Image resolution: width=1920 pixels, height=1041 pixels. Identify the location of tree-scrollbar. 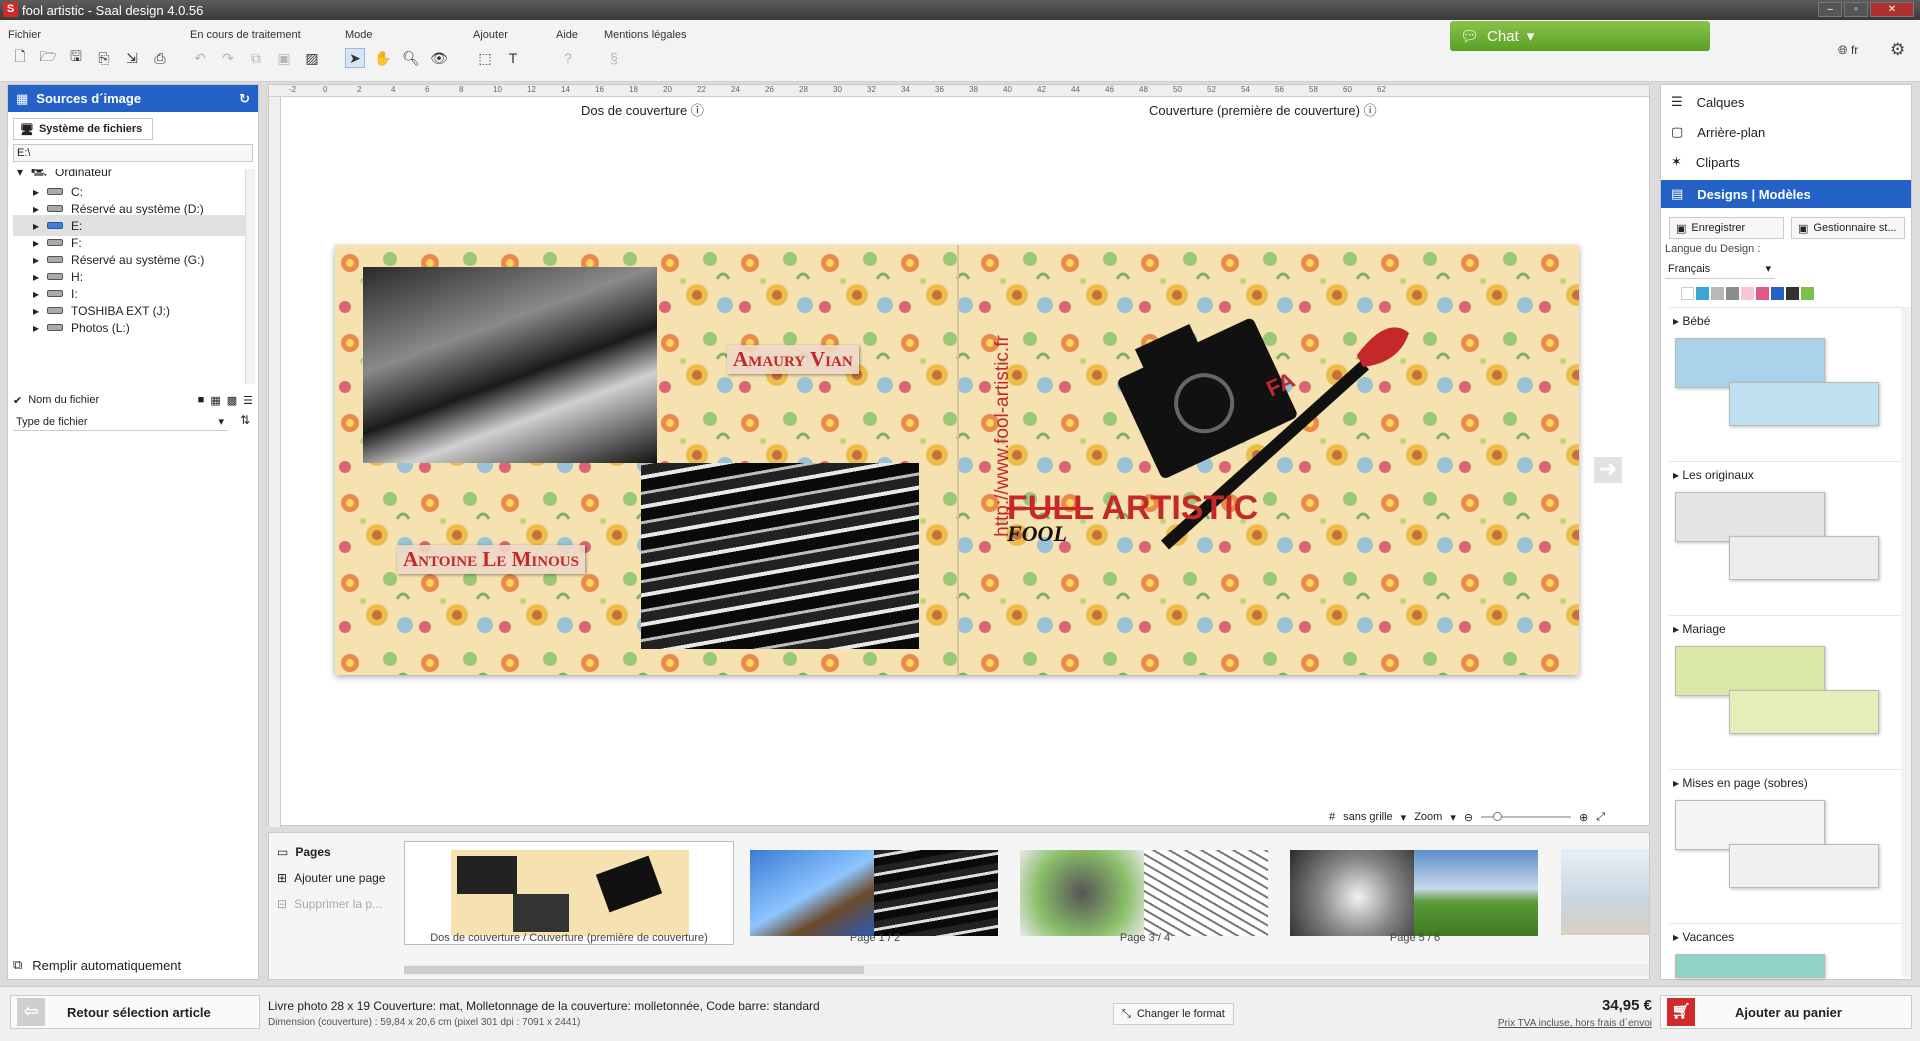
(250, 276).